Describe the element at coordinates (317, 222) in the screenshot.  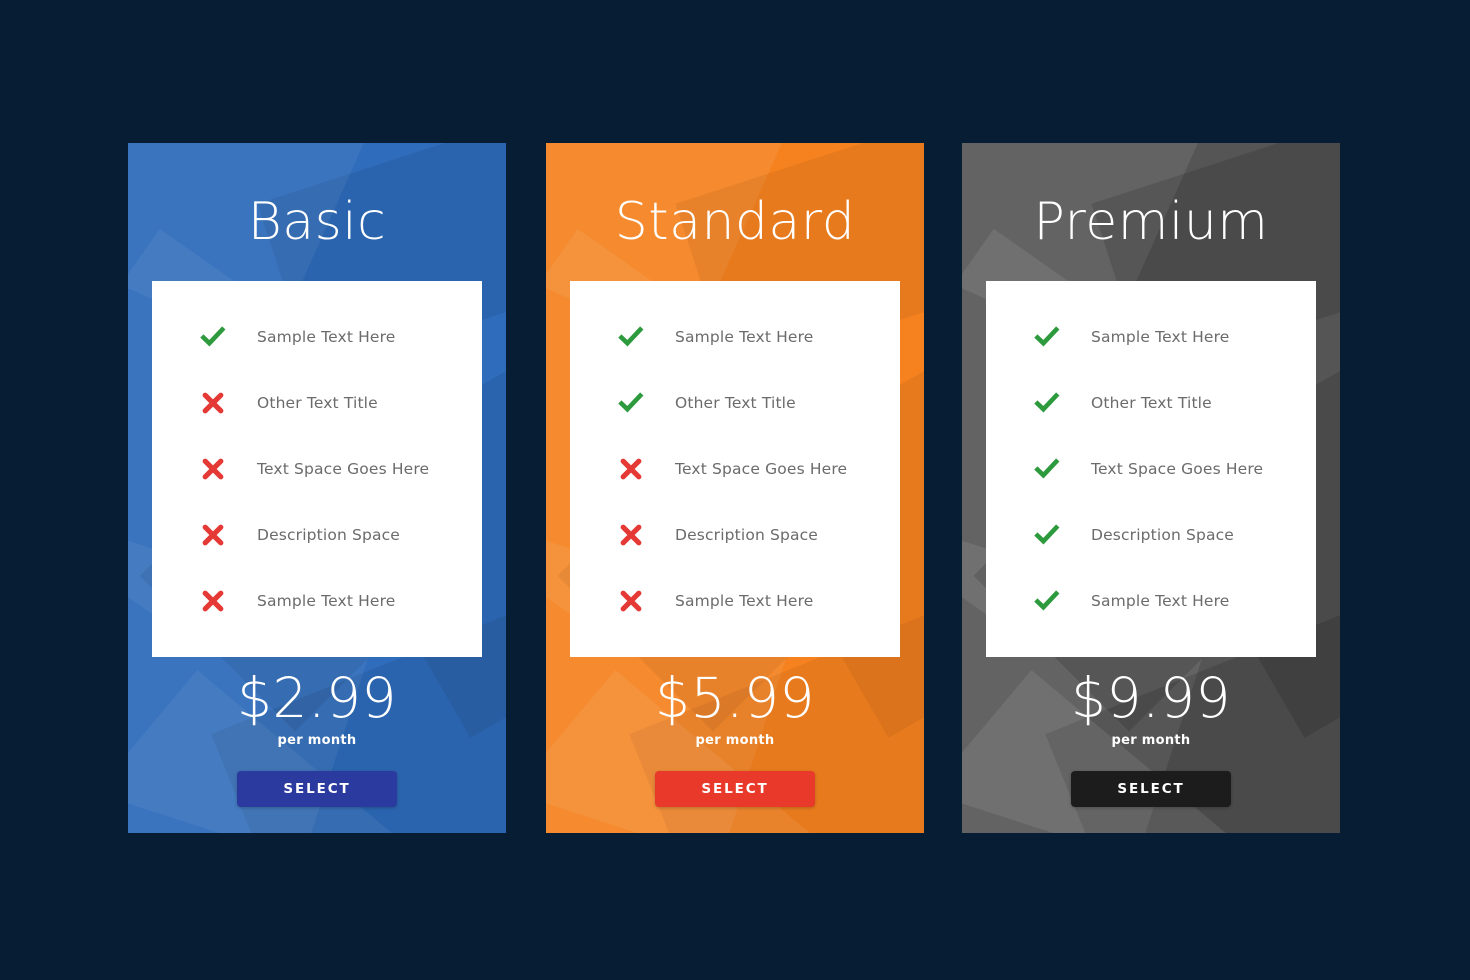
I see `plan-title-basic: Basic` at that location.